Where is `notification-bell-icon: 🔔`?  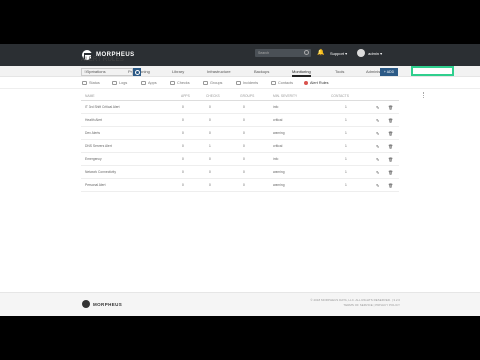
notification-bell-icon: 🔔 is located at coordinates (320, 53).